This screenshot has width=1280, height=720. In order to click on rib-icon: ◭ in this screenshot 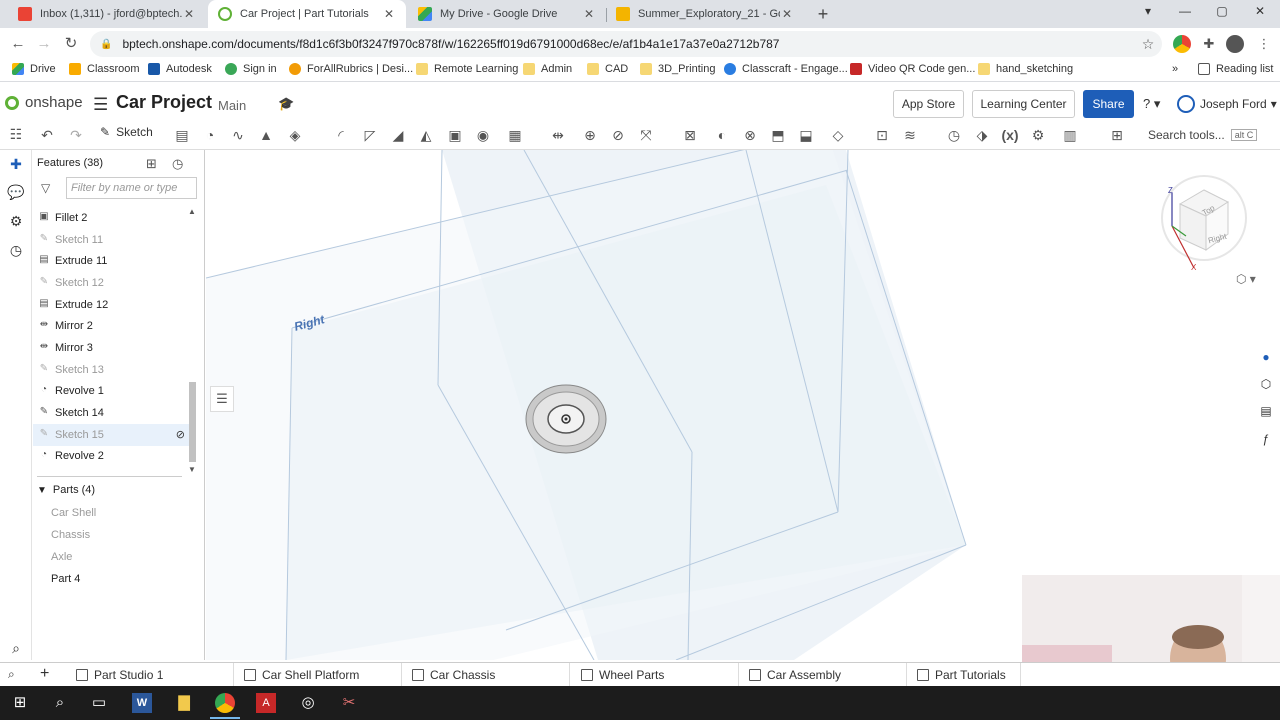, I will do `click(426, 135)`.